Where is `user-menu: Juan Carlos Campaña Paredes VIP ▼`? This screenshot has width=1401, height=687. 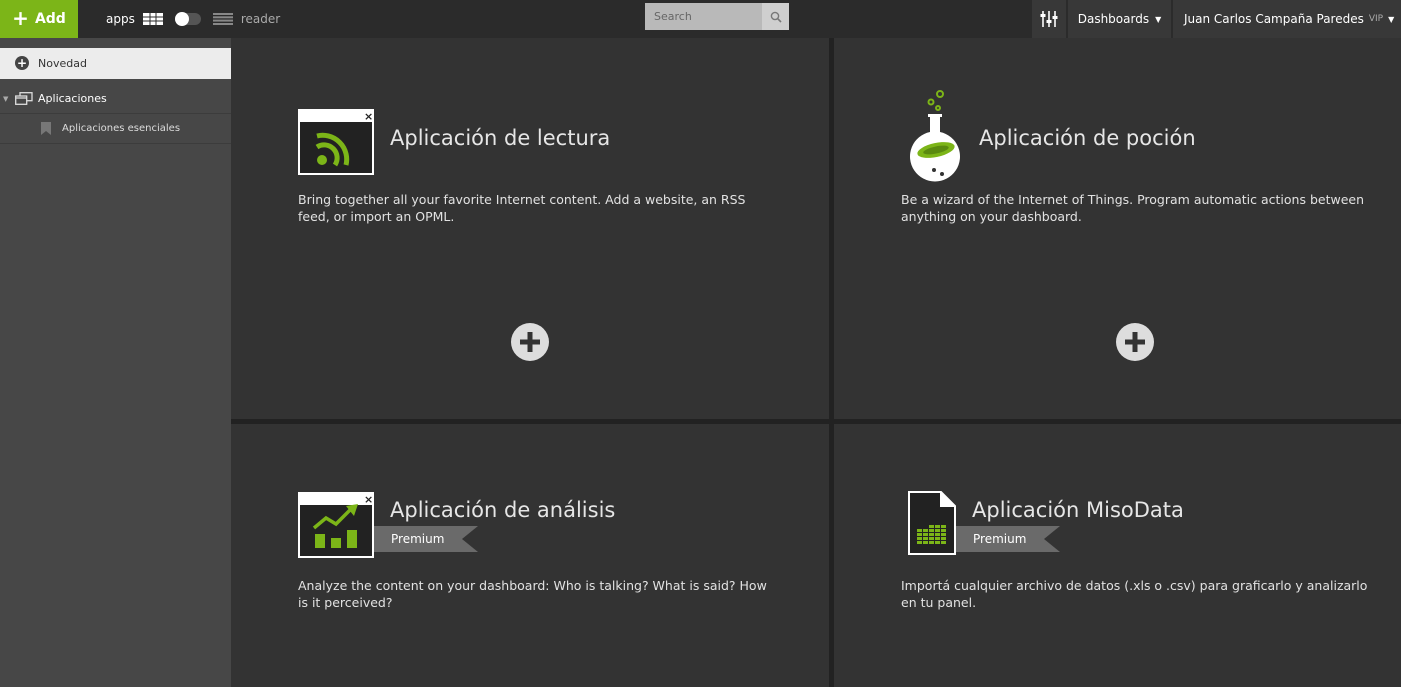 user-menu: Juan Carlos Campaña Paredes VIP ▼ is located at coordinates (1287, 19).